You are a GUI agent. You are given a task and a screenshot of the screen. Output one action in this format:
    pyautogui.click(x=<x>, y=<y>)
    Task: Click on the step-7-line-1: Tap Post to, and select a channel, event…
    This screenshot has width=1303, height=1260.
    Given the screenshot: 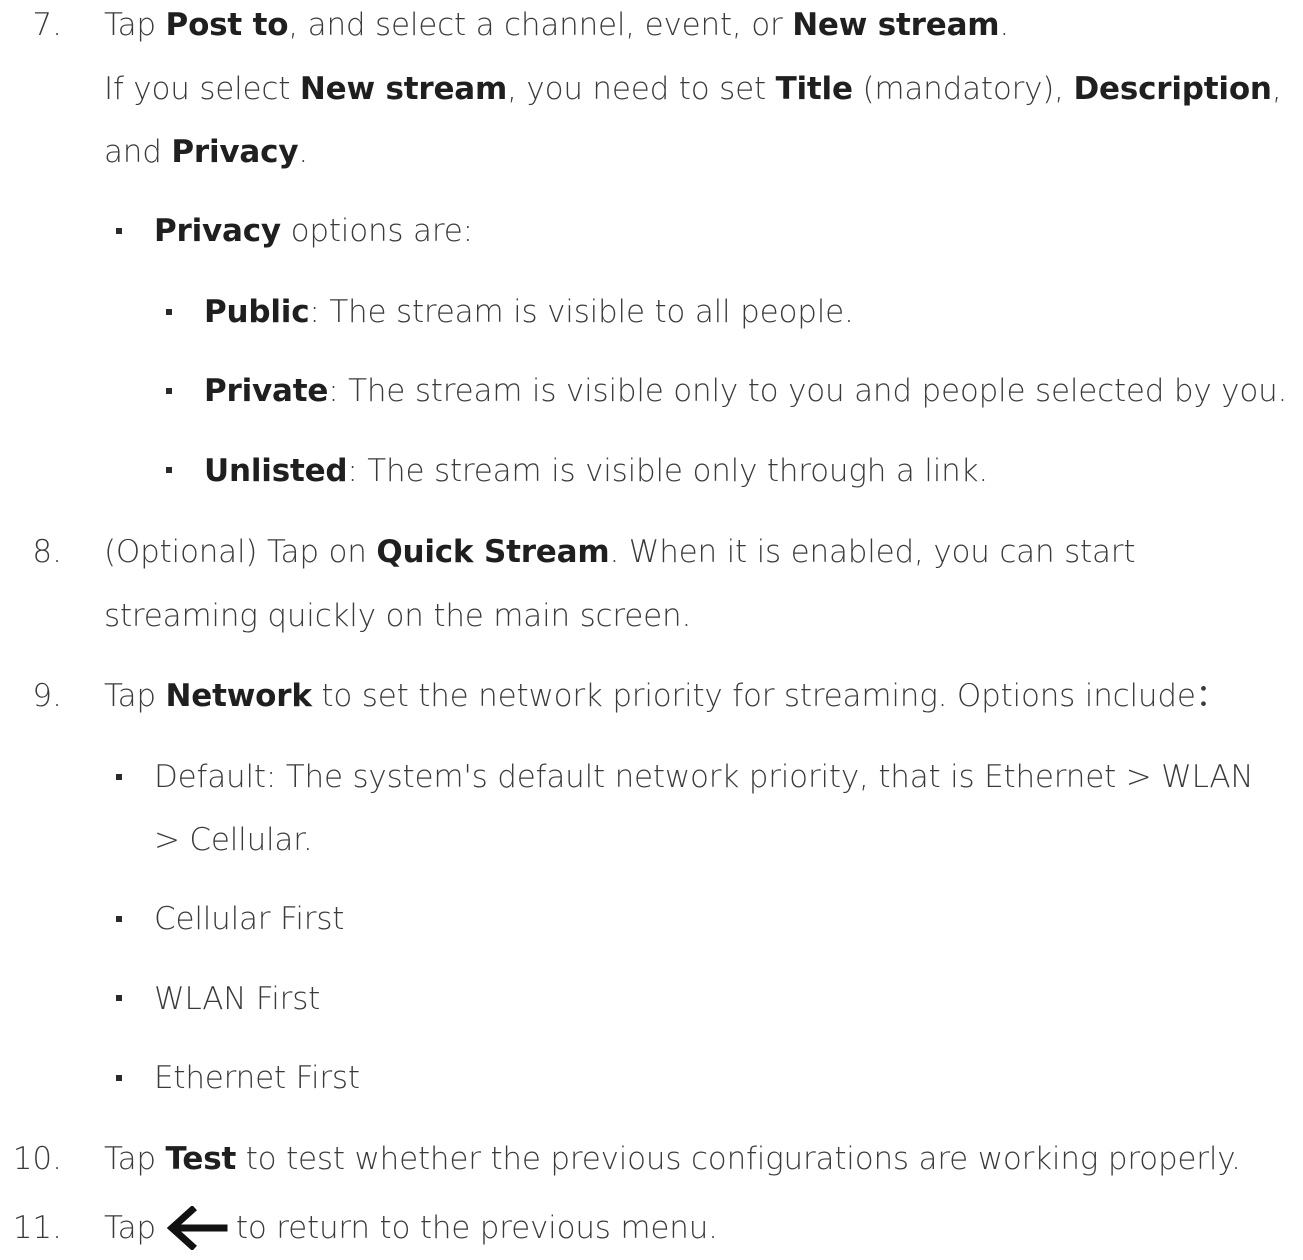 What is the action you would take?
    pyautogui.click(x=557, y=25)
    